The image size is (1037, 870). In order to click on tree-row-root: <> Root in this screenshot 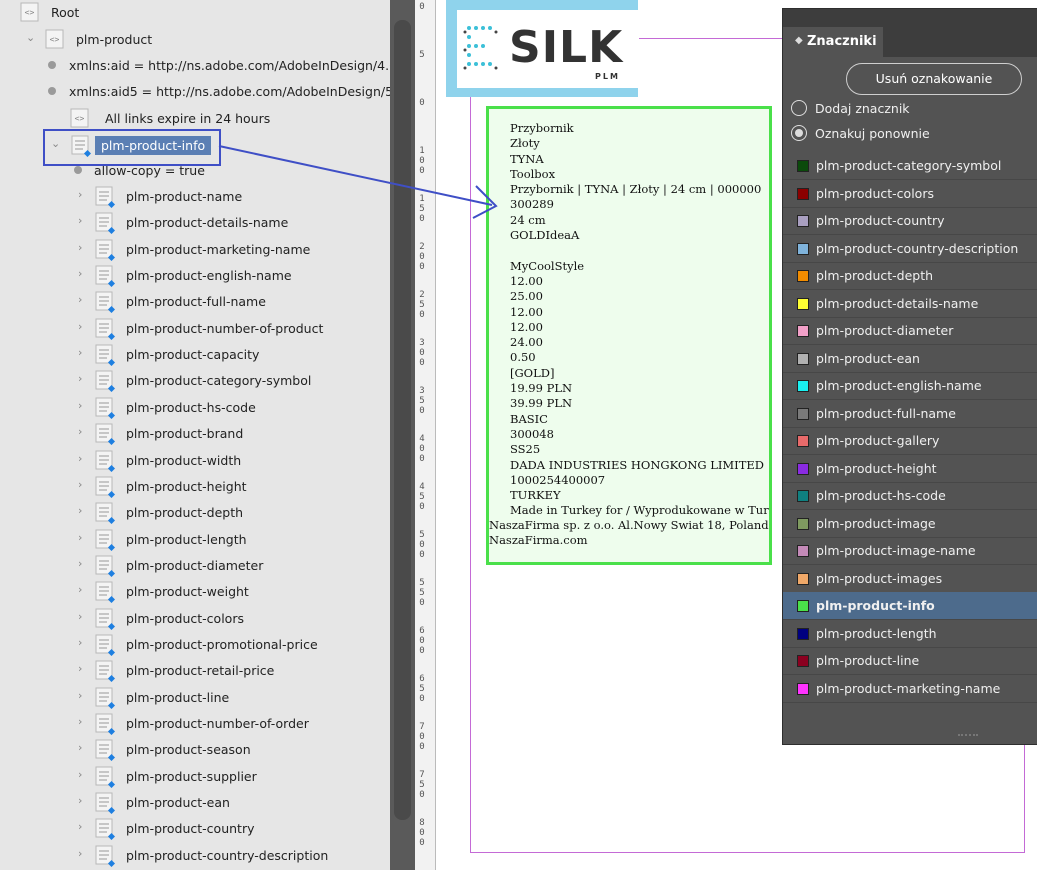, I will do `click(195, 13)`.